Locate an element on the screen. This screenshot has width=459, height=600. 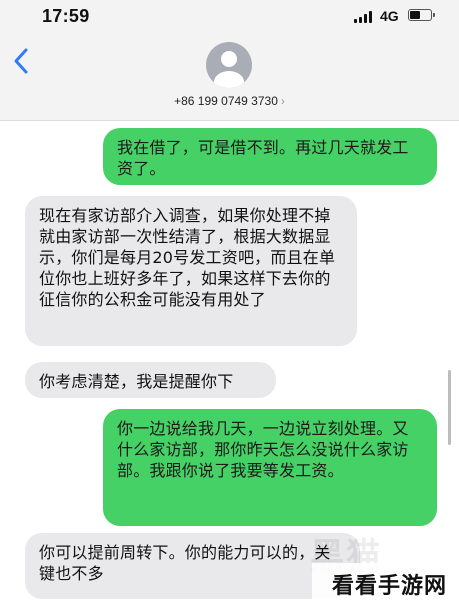
back-chevron-icon is located at coordinates (22, 61).